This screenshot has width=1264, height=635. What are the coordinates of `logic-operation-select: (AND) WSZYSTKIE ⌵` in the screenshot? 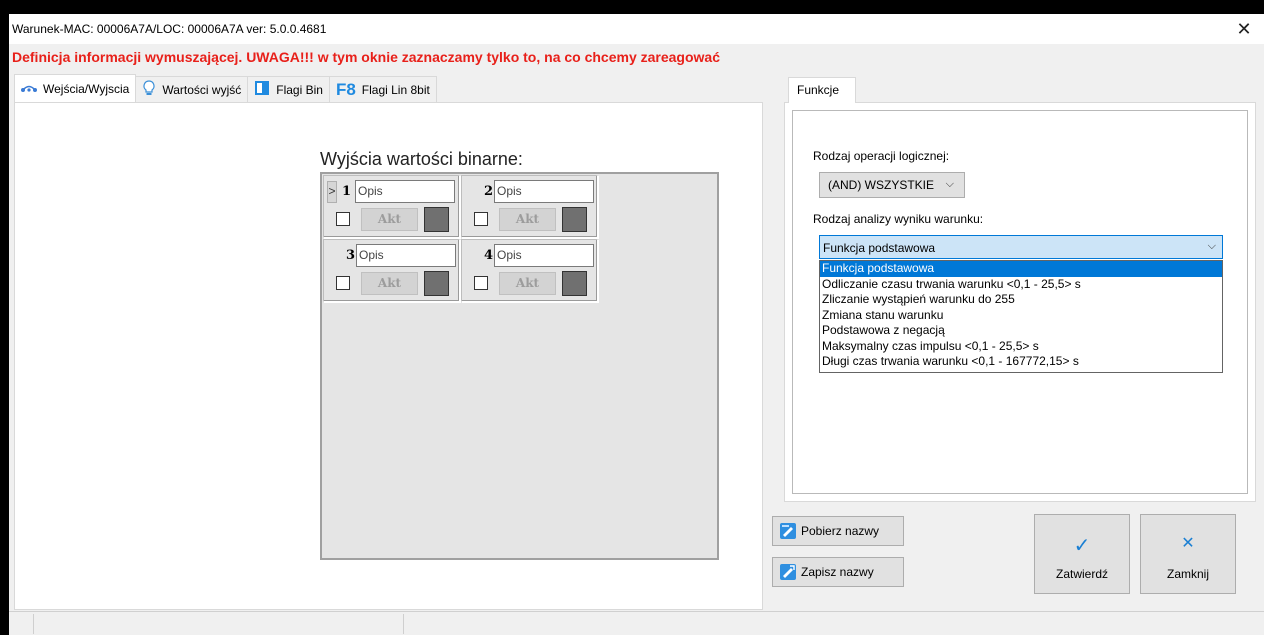 It's located at (892, 185).